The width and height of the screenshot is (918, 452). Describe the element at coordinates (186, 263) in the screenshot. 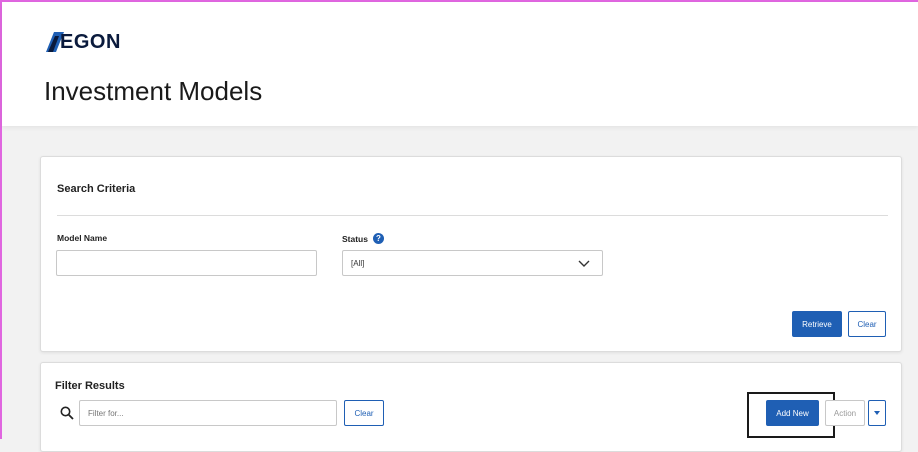

I see `model-name-input` at that location.